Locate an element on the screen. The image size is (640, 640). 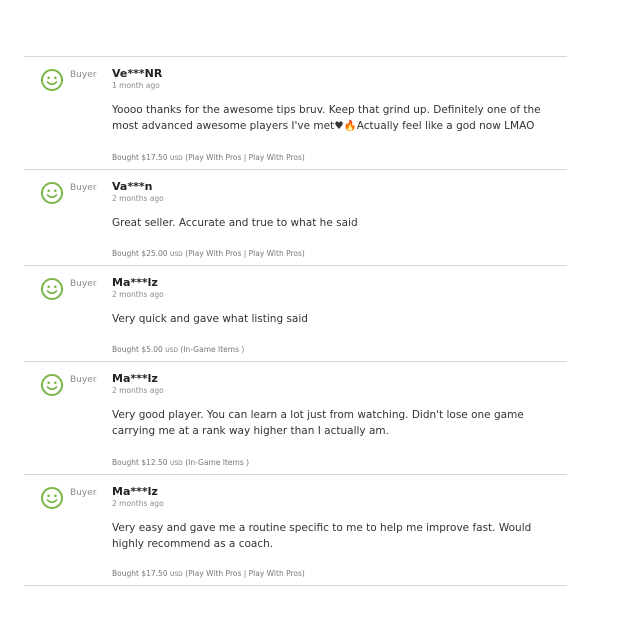
purchase-info: Bought $5.00 USD (In-Game Items ) is located at coordinates (178, 349).